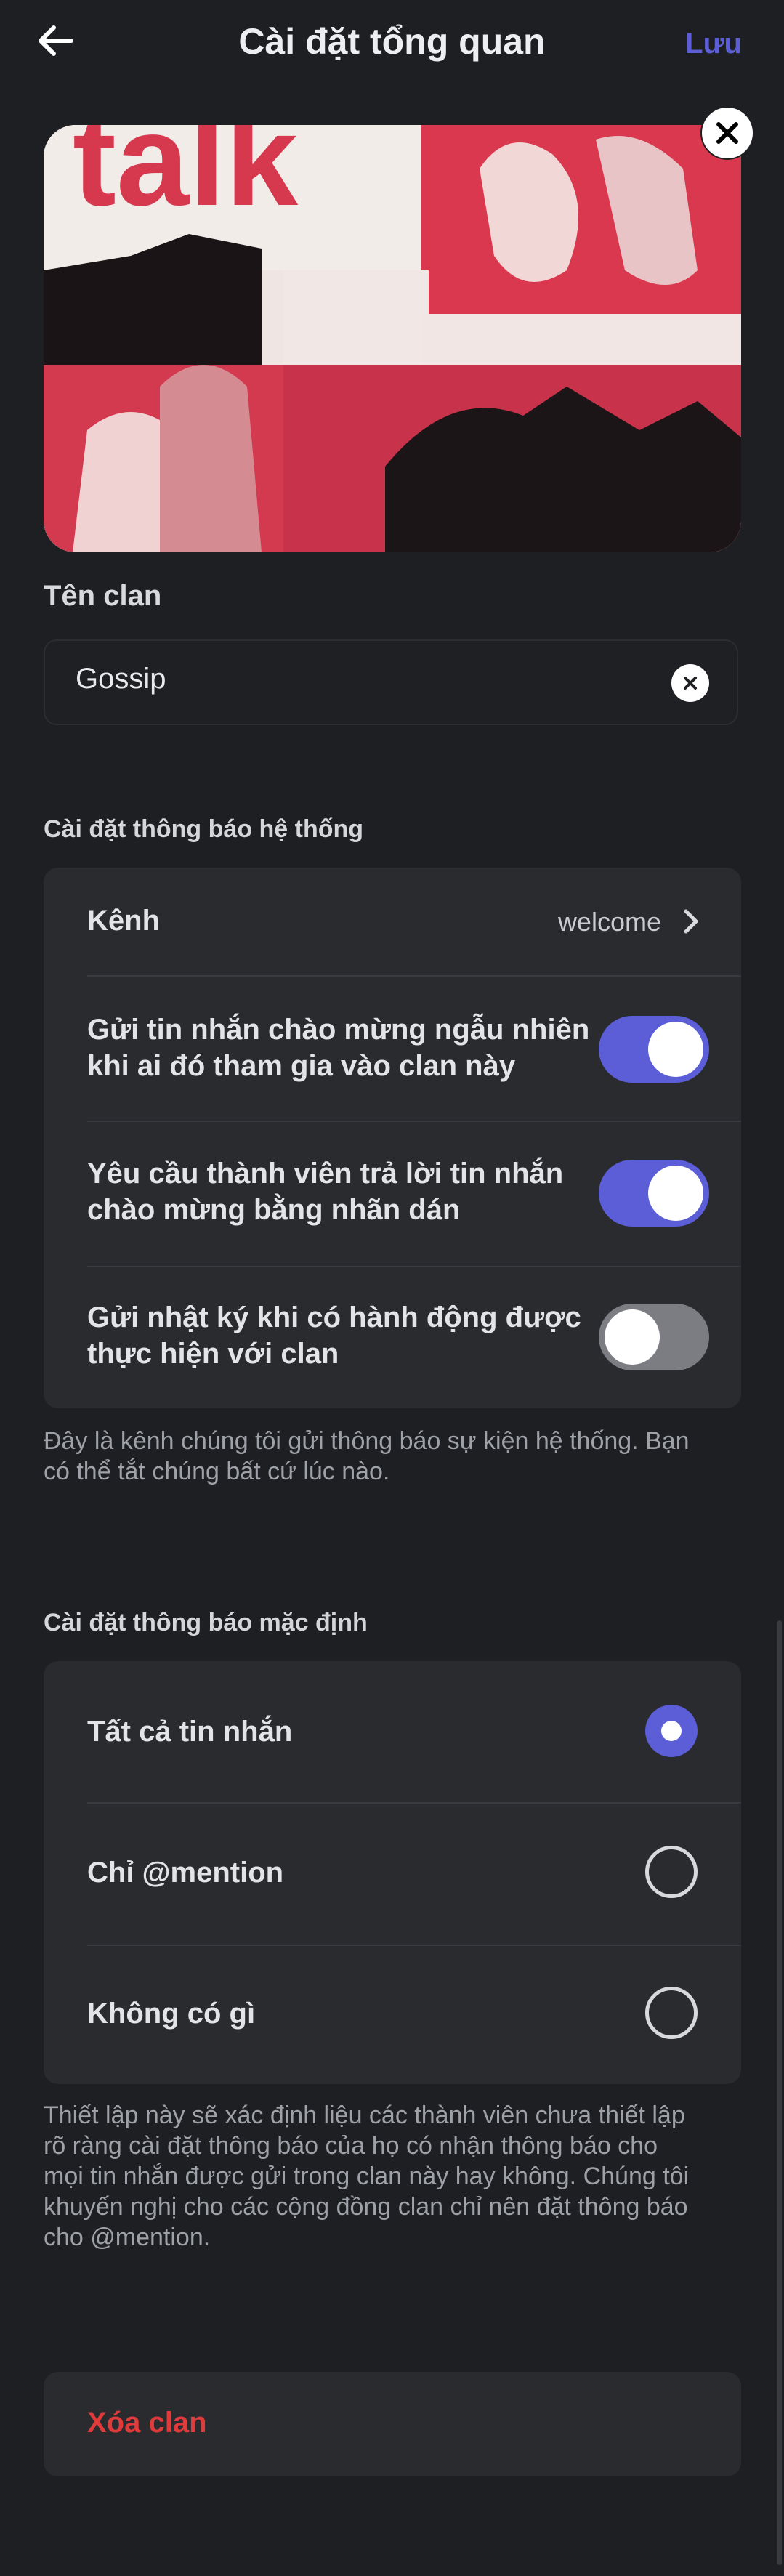 This screenshot has height=2576, width=784. What do you see at coordinates (654, 1049) in the screenshot?
I see `welcome-message-toggle` at bounding box center [654, 1049].